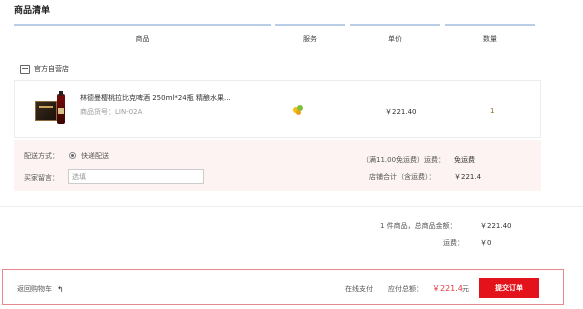 The image size is (583, 309). Describe the element at coordinates (46, 111) in the screenshot. I see `product-box-image` at that location.